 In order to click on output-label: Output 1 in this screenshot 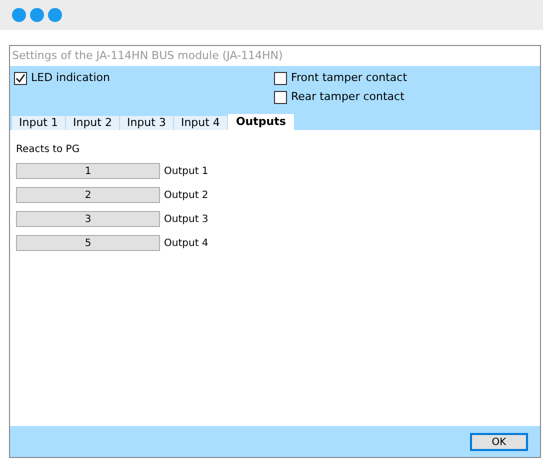, I will do `click(186, 171)`.